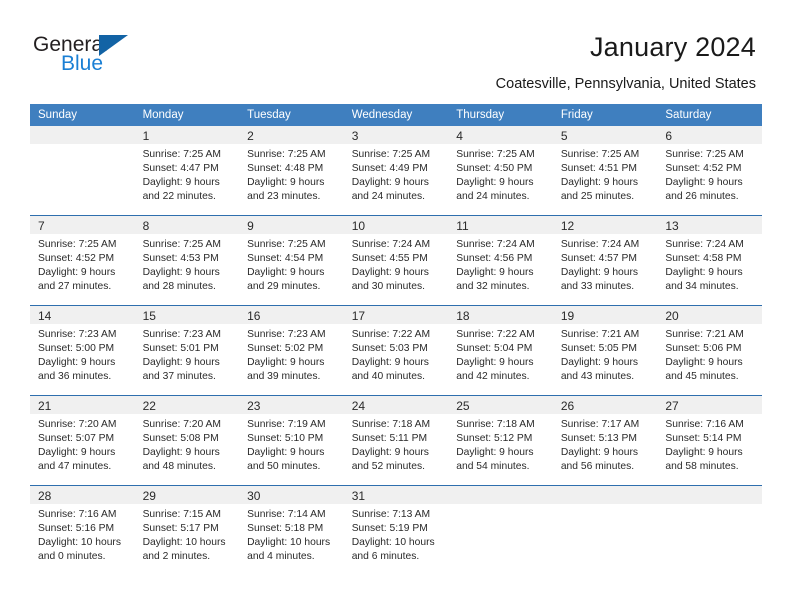  What do you see at coordinates (286, 514) in the screenshot?
I see `day-info-line: Sunrise: 7:14 AM` at bounding box center [286, 514].